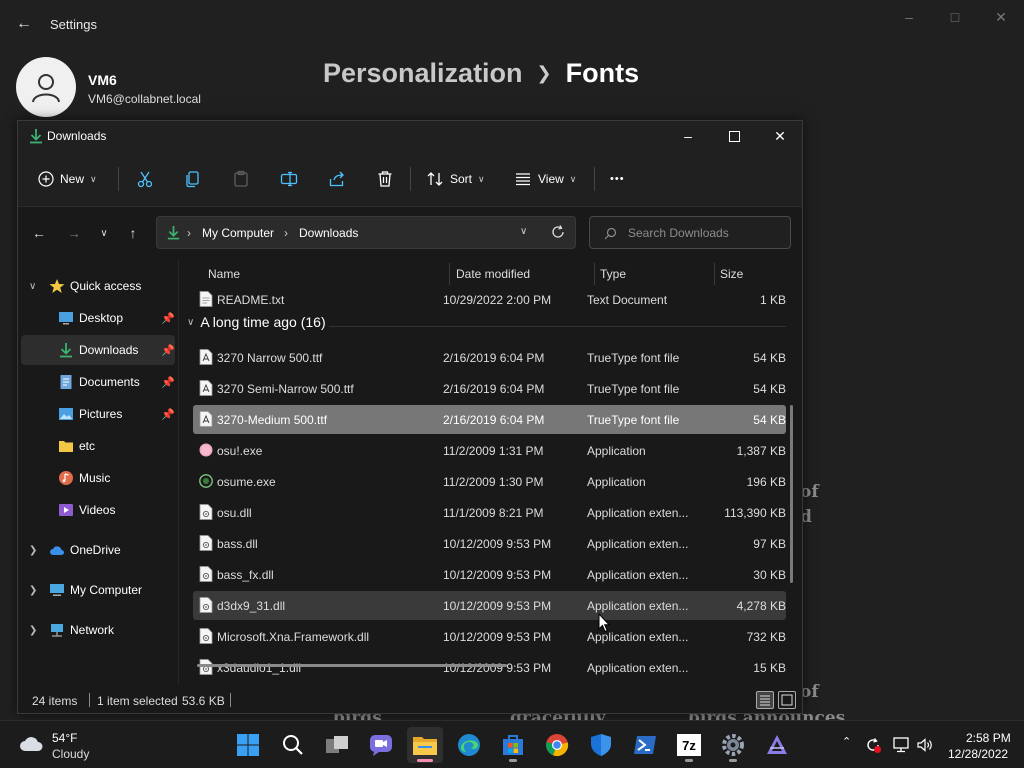  What do you see at coordinates (104, 233) in the screenshot?
I see `recent-locations-chevron-icon: ∨` at bounding box center [104, 233].